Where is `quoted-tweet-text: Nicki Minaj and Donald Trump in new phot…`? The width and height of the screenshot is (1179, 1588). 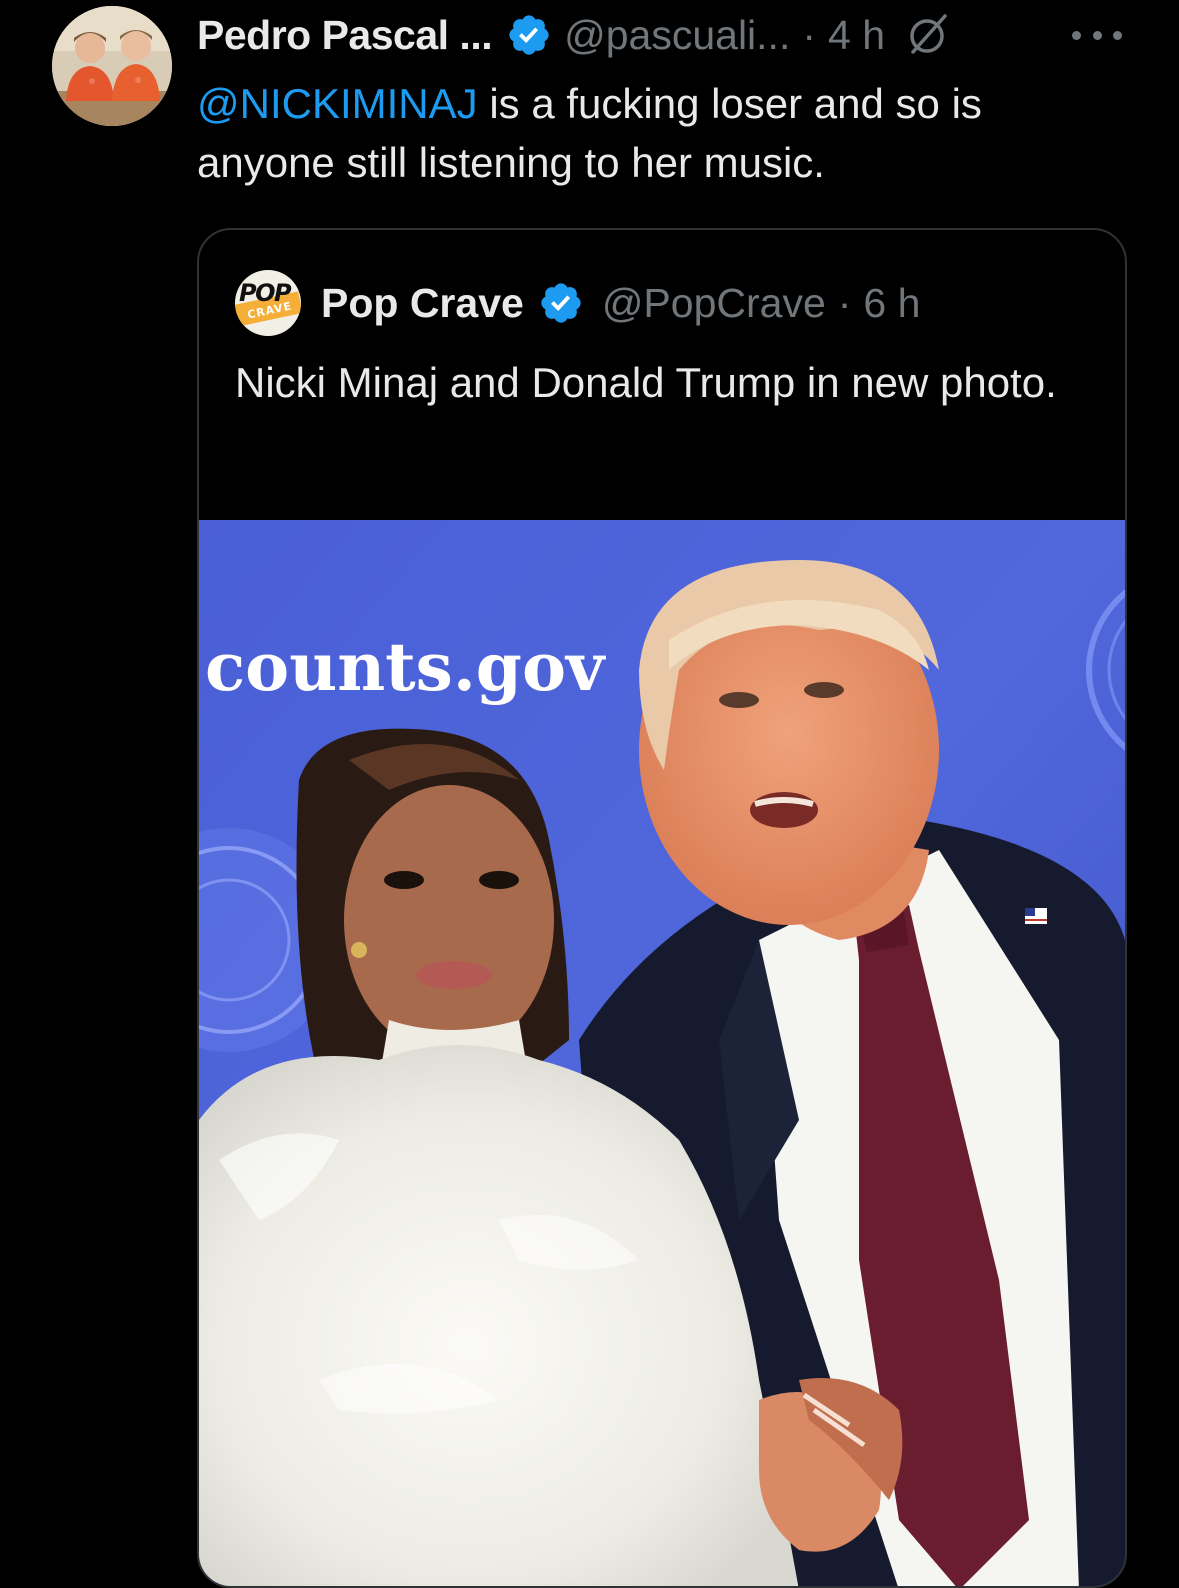 quoted-tweet-text: Nicki Minaj and Donald Trump in new phot… is located at coordinates (646, 382).